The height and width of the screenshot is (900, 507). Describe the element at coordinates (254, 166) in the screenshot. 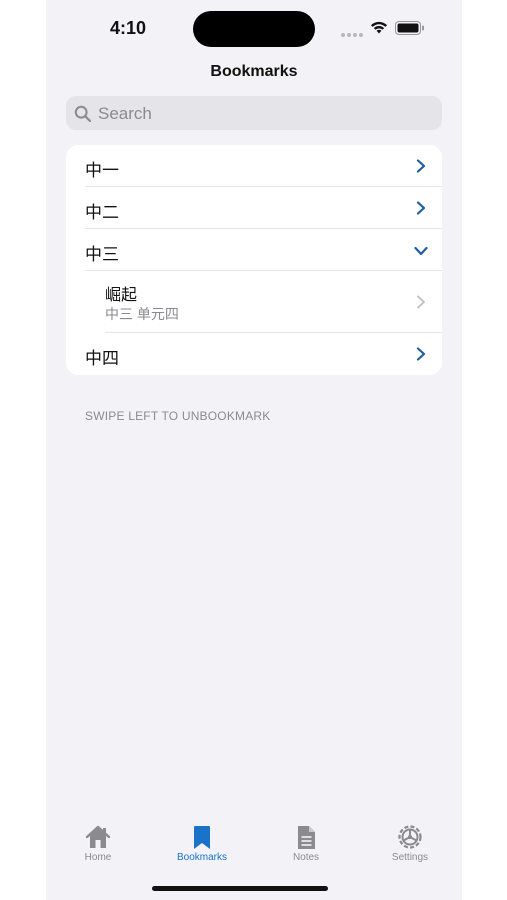

I see `bookmark-group-row: 中一` at that location.